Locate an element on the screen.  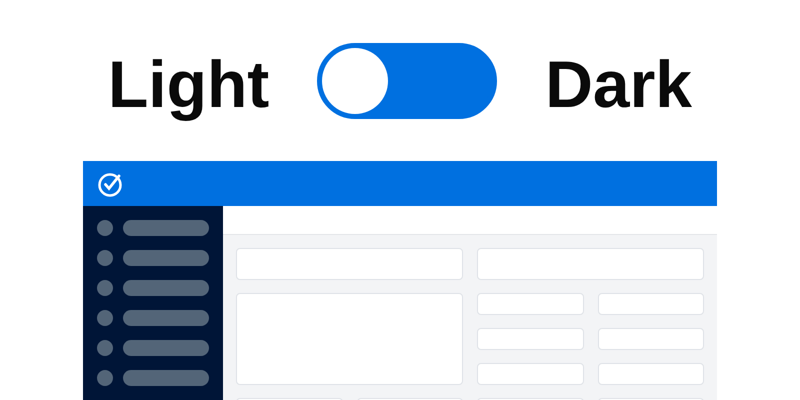
light-label: Light is located at coordinates (189, 85).